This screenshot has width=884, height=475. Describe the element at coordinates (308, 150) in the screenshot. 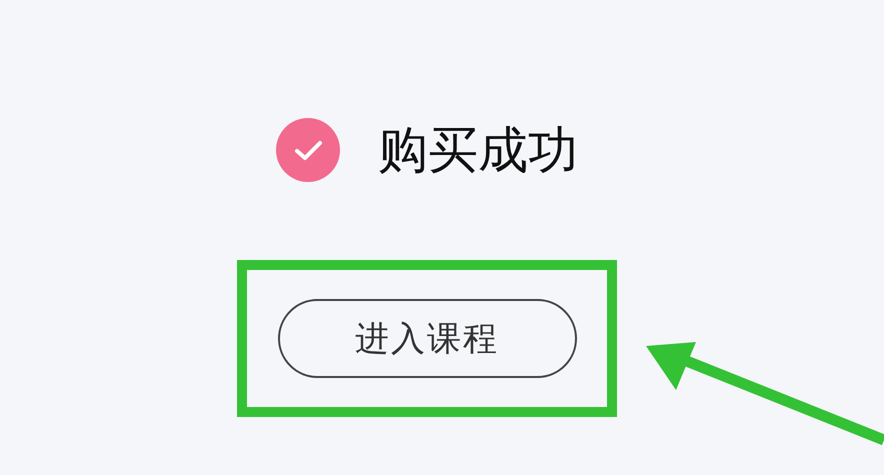

I see `success-check-icon` at that location.